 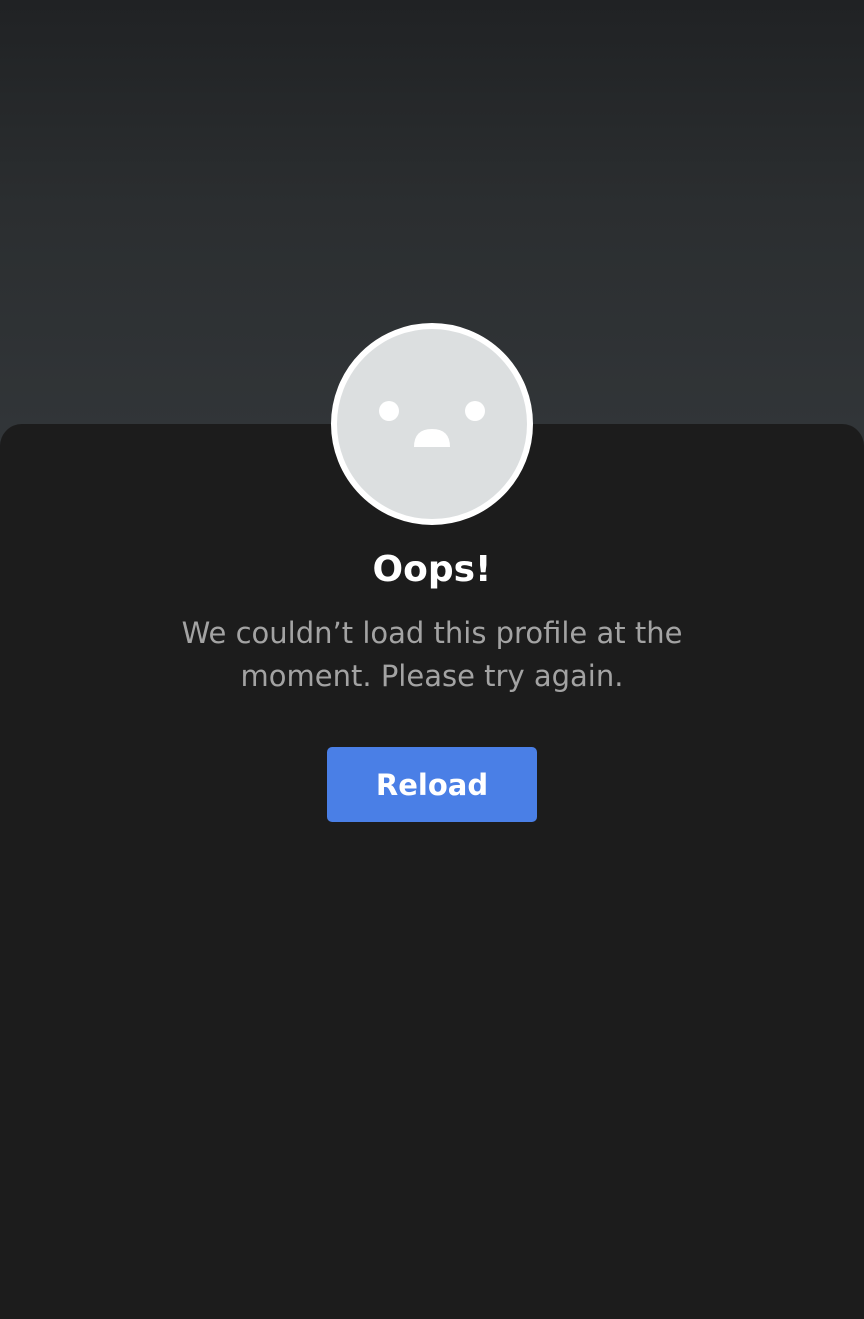 I want to click on sad-face-icon, so click(x=432, y=424).